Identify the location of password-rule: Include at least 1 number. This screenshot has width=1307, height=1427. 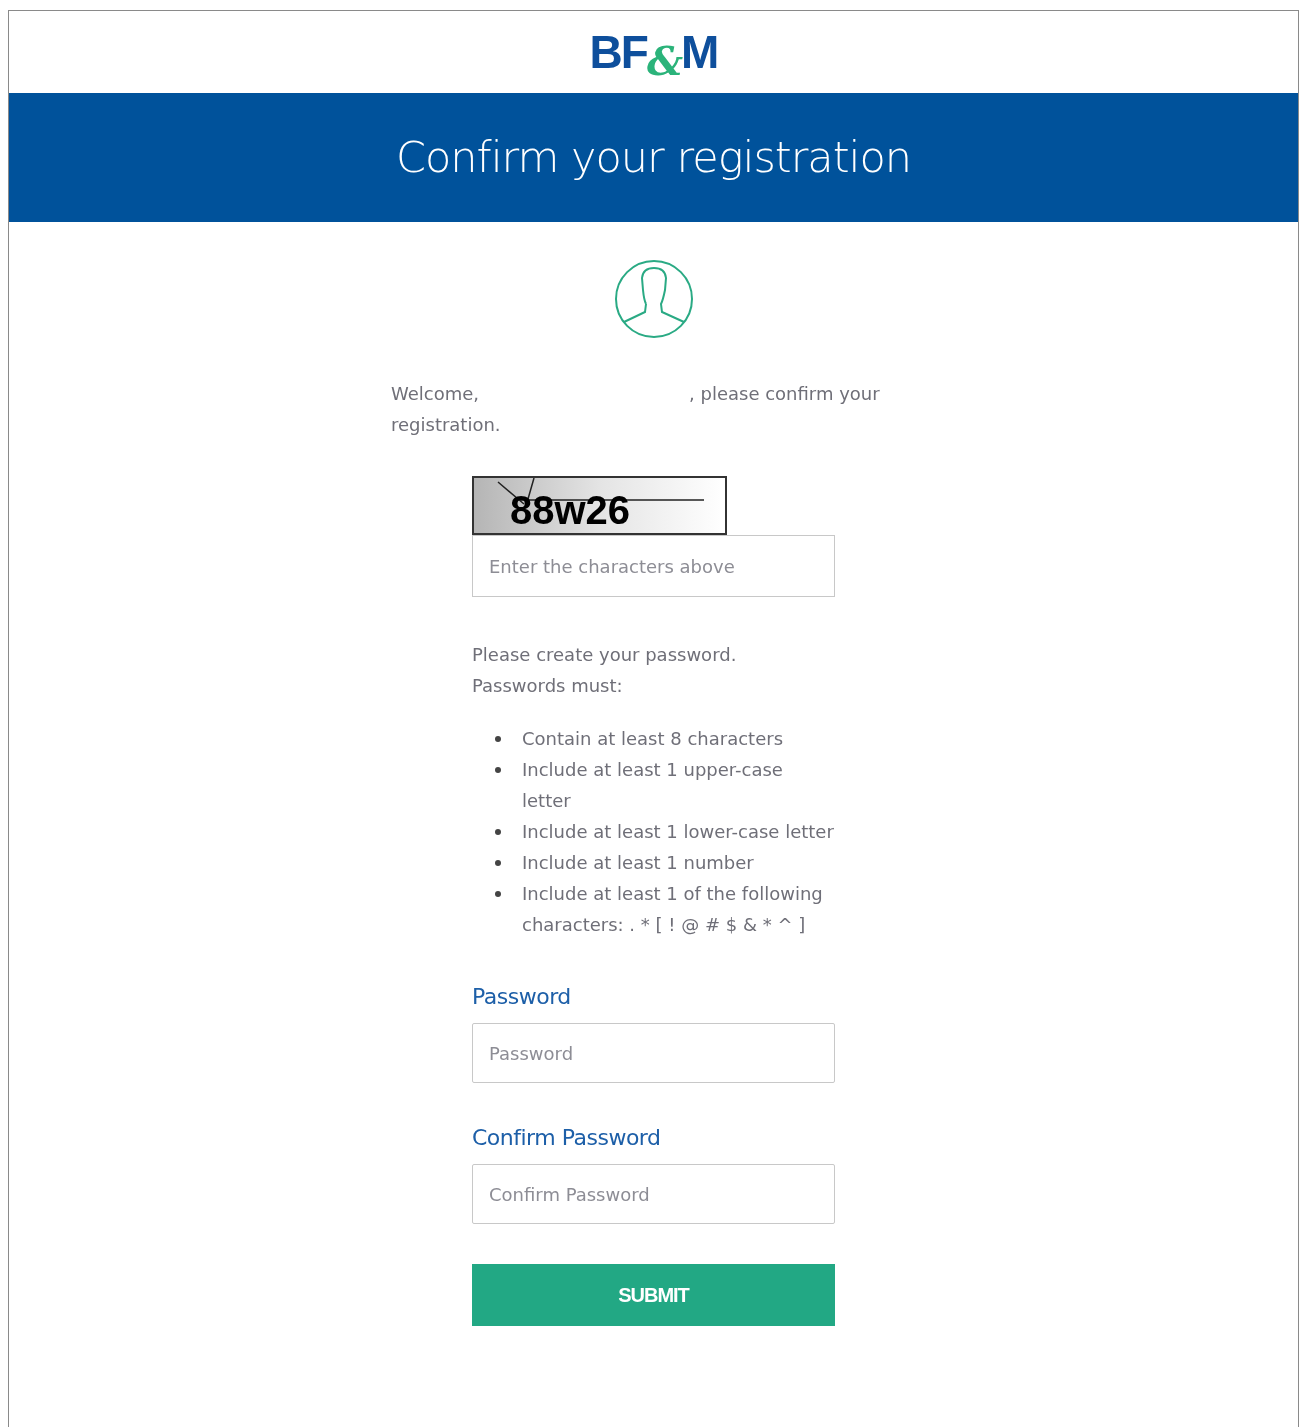
(638, 863).